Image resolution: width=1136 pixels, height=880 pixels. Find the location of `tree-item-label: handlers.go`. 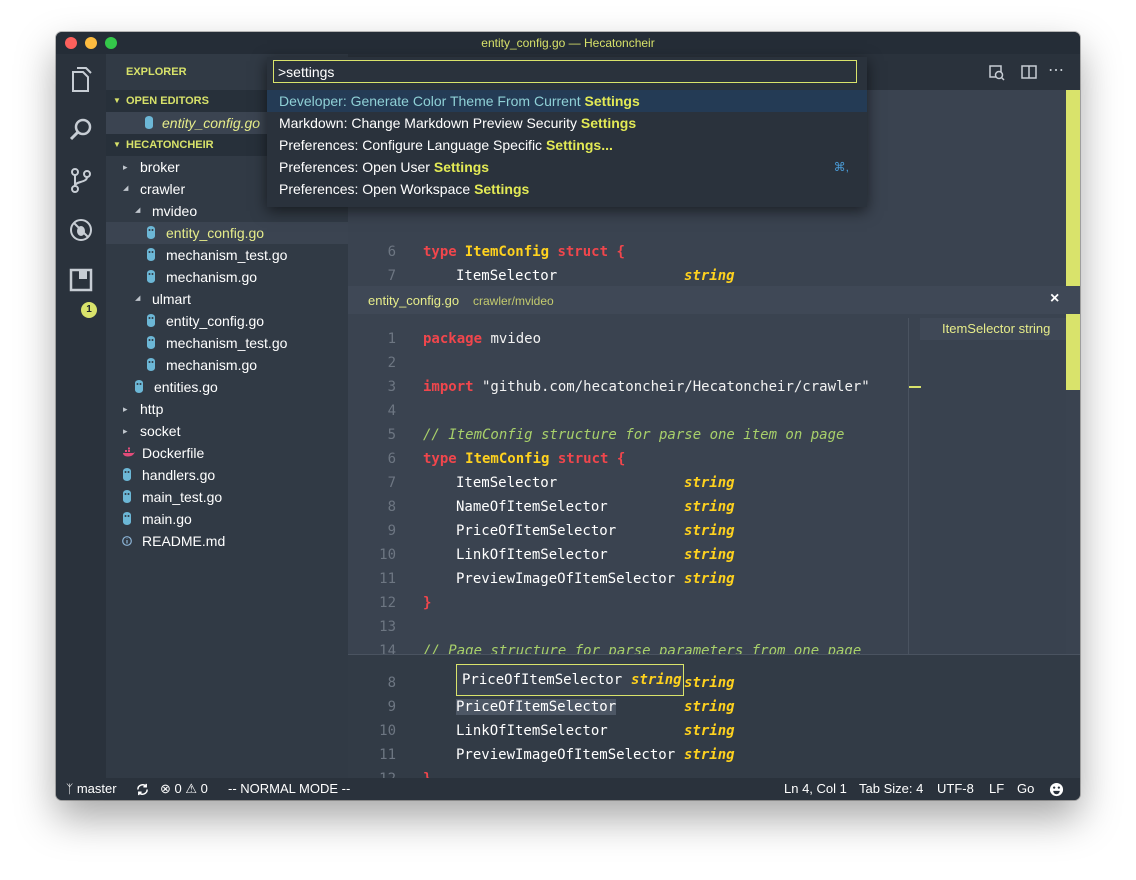

tree-item-label: handlers.go is located at coordinates (179, 475).